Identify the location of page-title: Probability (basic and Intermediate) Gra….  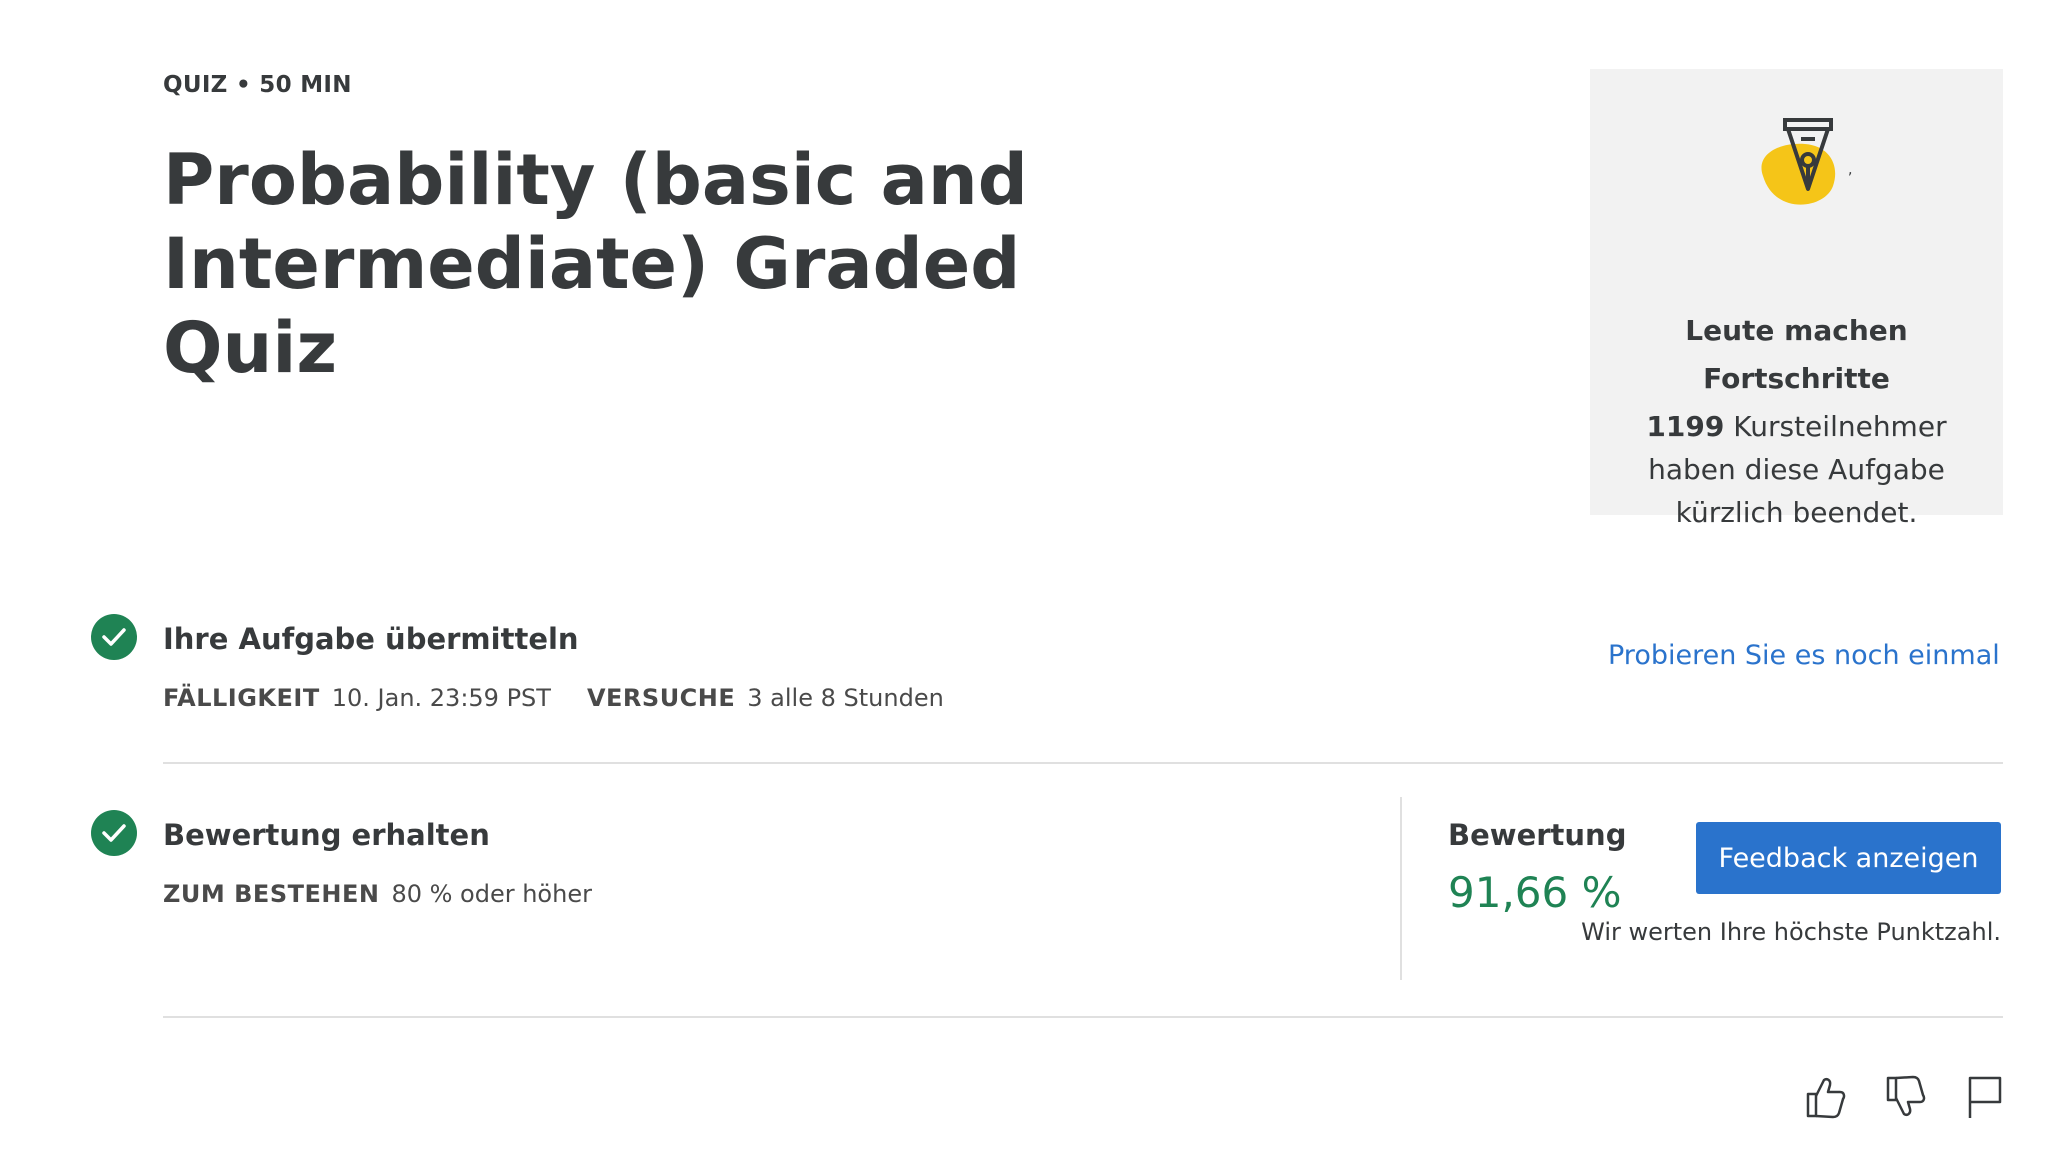
(595, 264).